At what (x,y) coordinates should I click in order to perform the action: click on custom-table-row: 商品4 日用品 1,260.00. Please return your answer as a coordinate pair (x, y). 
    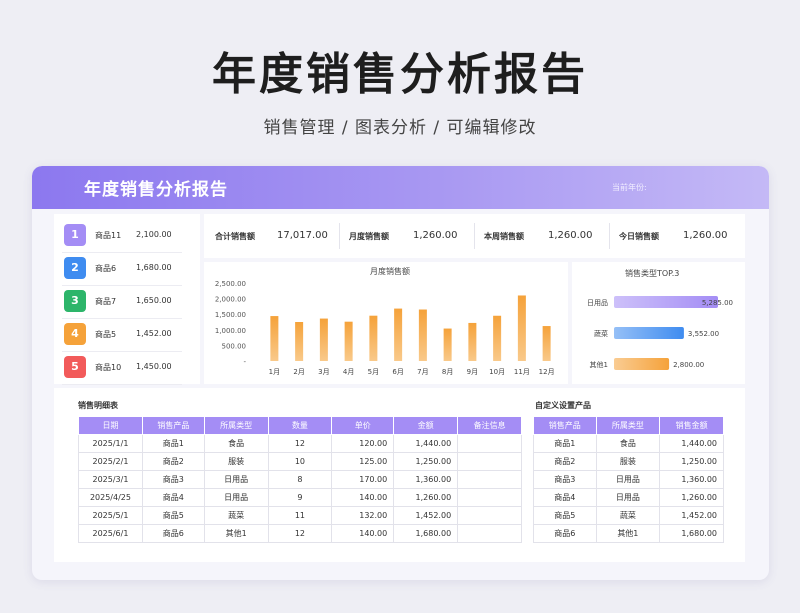
    Looking at the image, I should click on (628, 497).